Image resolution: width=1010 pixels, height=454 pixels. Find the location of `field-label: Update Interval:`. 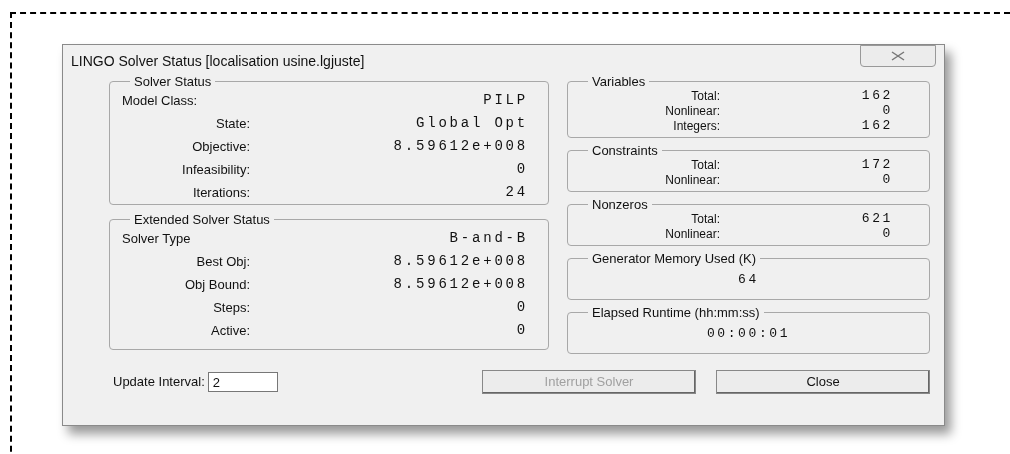

field-label: Update Interval: is located at coordinates (159, 382).